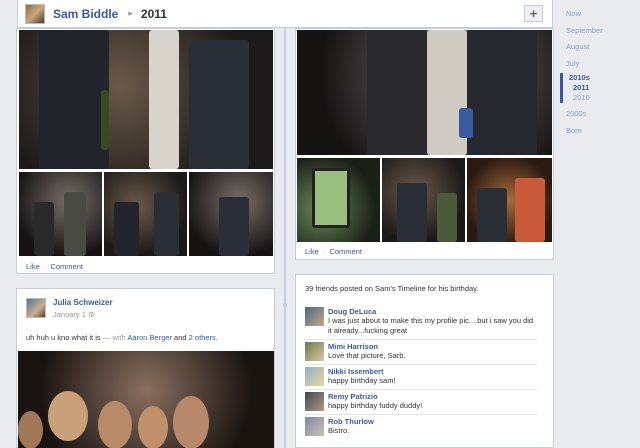 The width and height of the screenshot is (640, 448). What do you see at coordinates (36, 308) in the screenshot?
I see `author-avatar` at bounding box center [36, 308].